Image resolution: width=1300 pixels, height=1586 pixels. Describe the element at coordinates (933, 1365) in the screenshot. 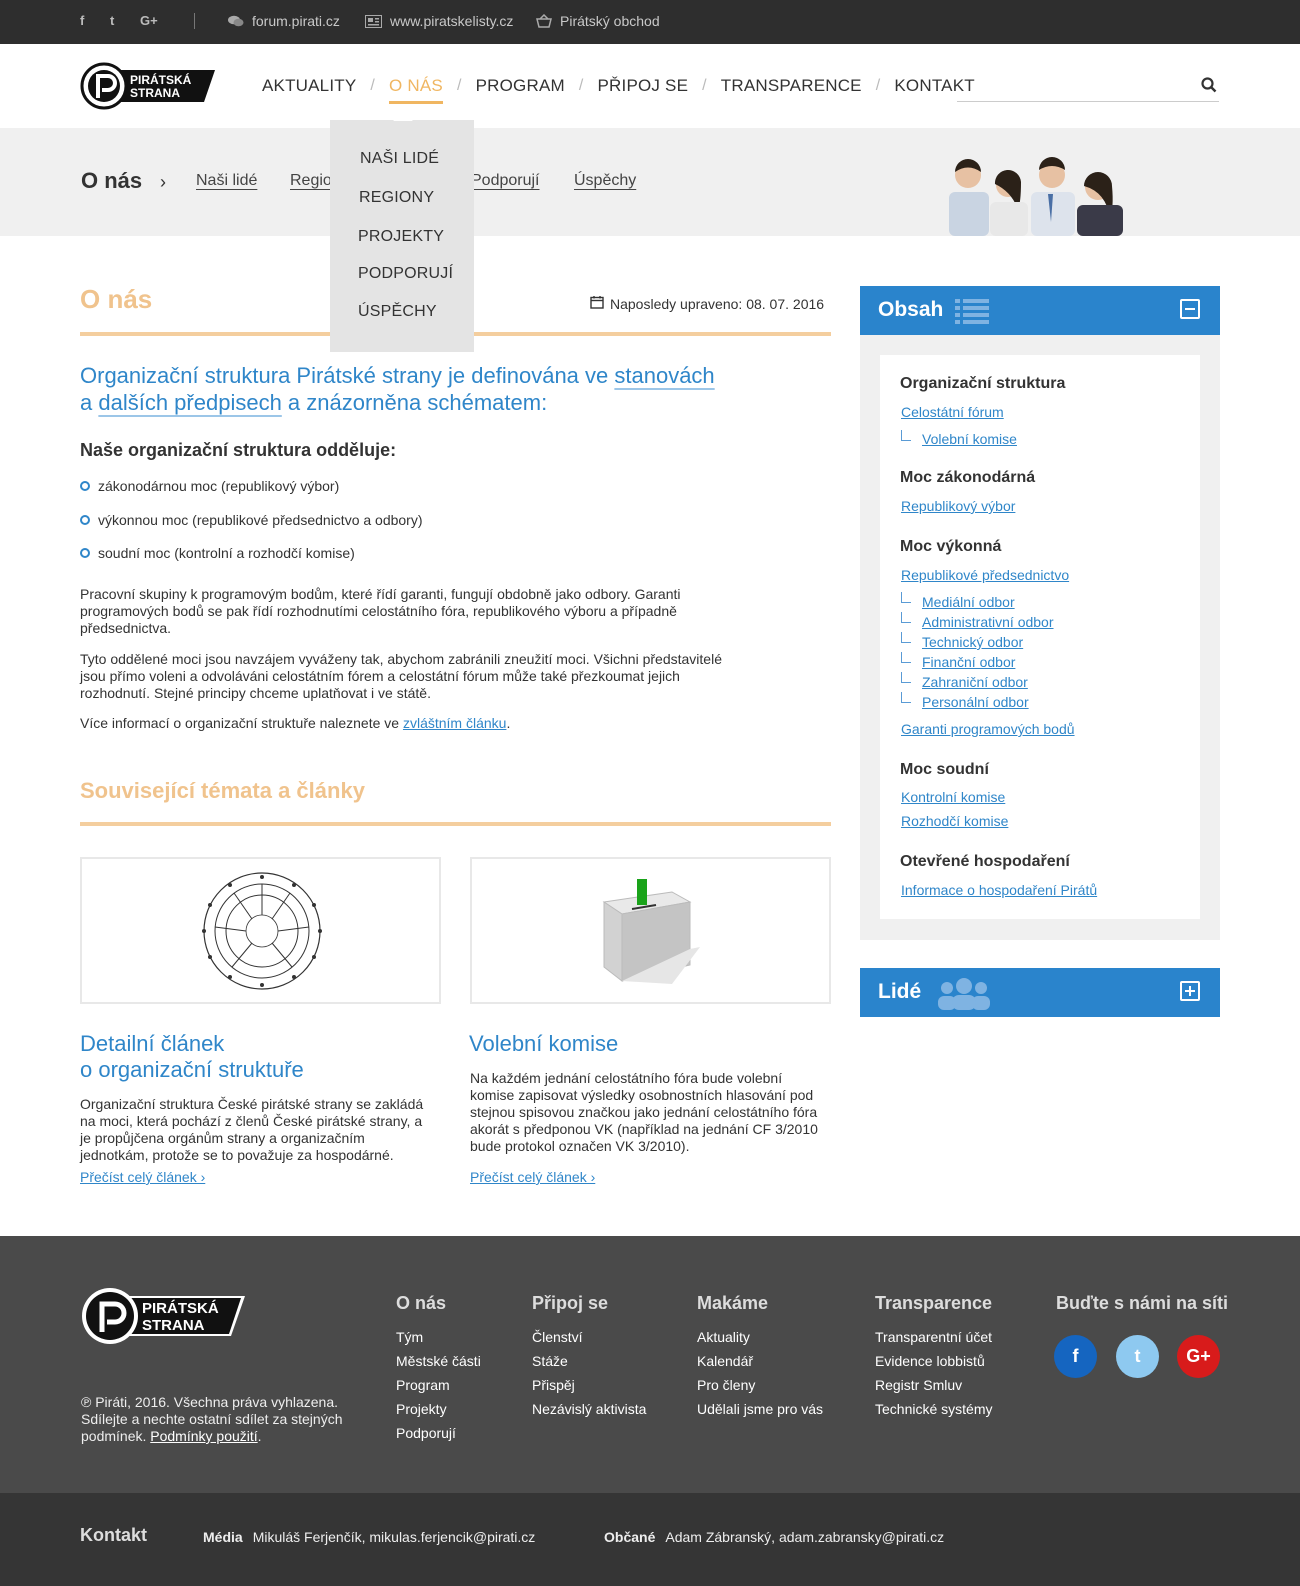

I see `footer-link: Evidence lobbistů` at that location.